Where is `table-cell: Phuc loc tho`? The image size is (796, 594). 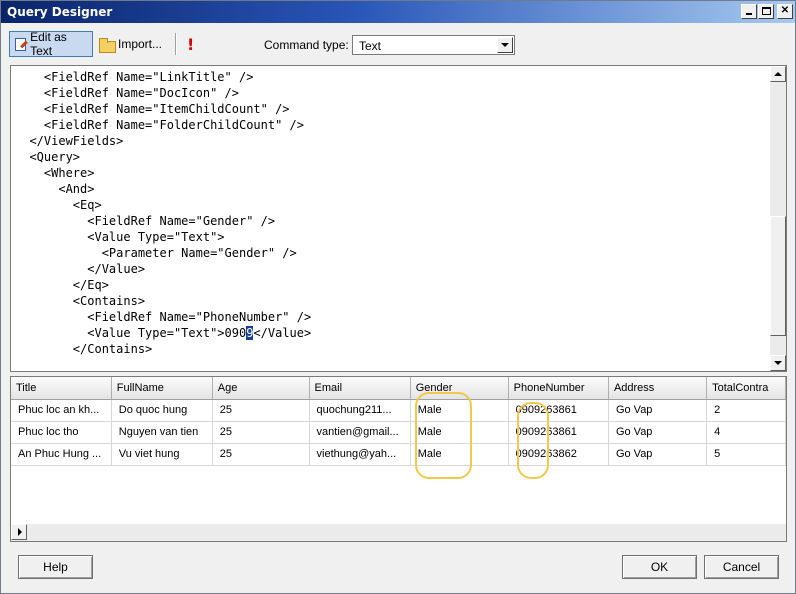
table-cell: Phuc loc tho is located at coordinates (61, 432).